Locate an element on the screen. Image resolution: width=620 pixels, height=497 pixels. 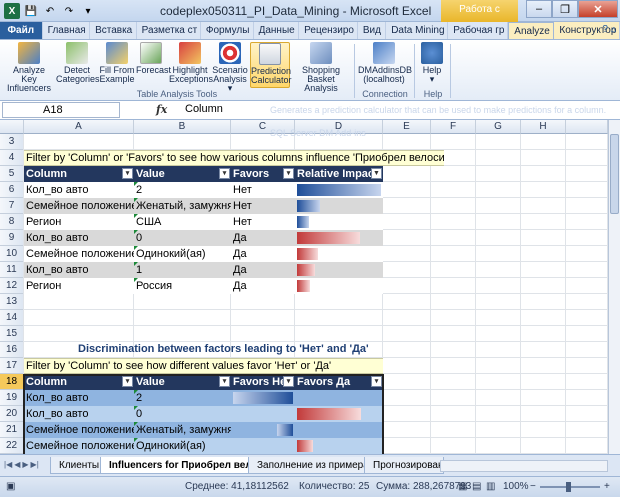
table2-header-1: Value ▾ is located at coordinates (182, 382).